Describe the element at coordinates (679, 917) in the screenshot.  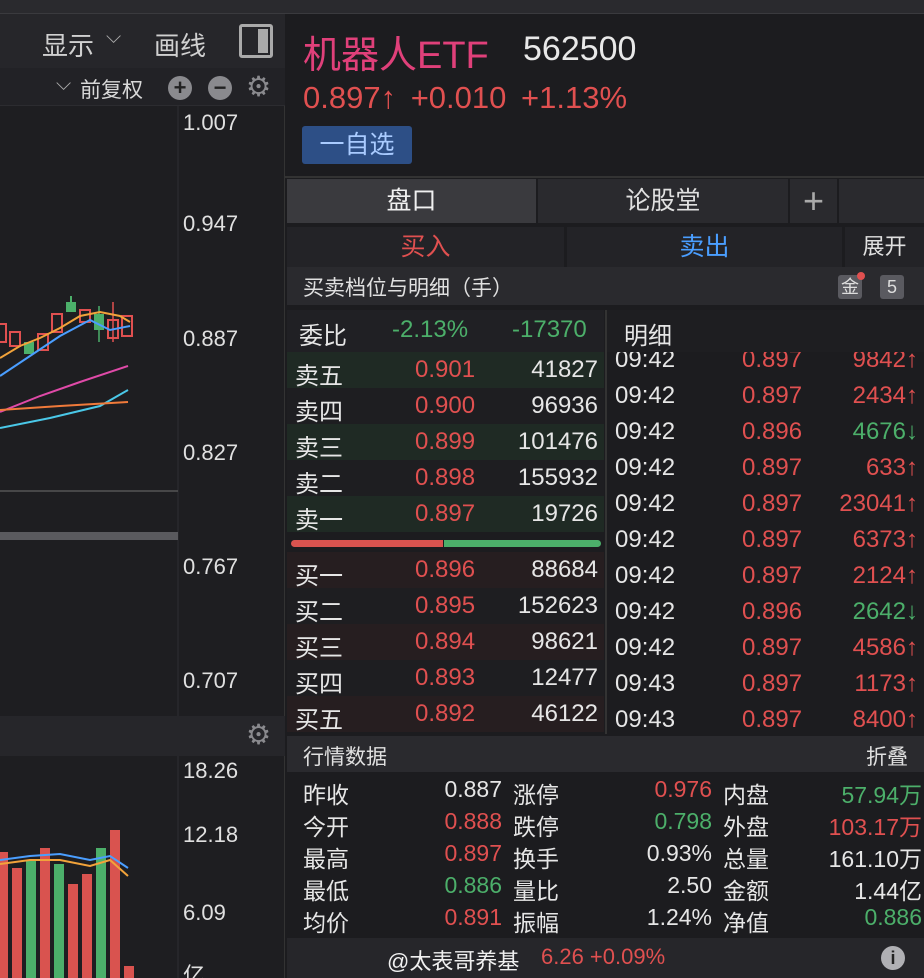
I see `market-field-value: 1.24%` at that location.